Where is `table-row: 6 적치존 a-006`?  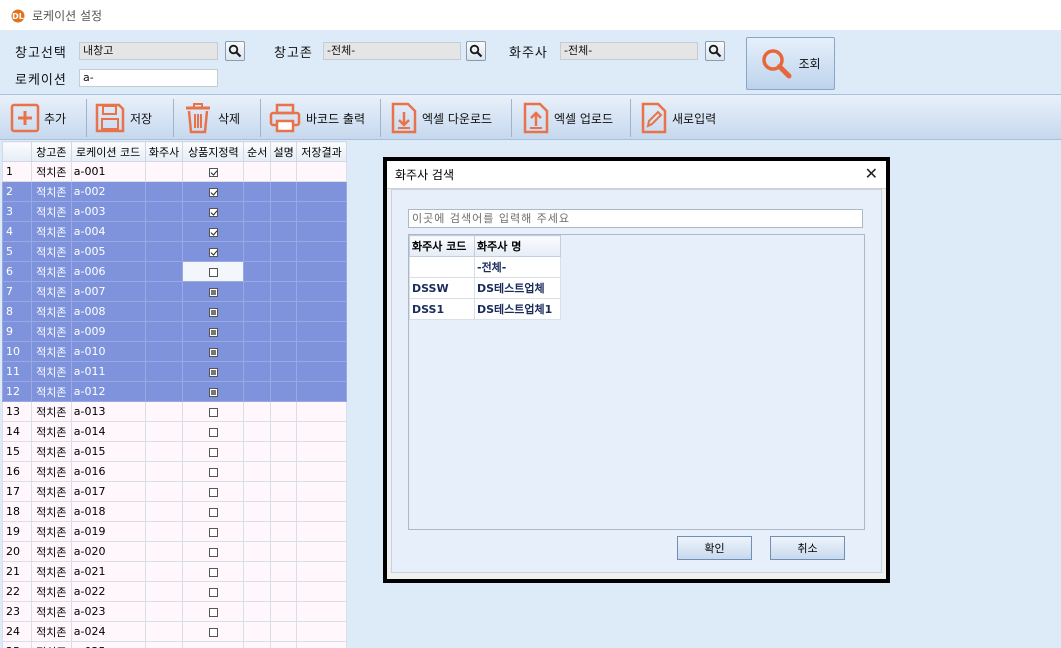 table-row: 6 적치존 a-006 is located at coordinates (174, 271).